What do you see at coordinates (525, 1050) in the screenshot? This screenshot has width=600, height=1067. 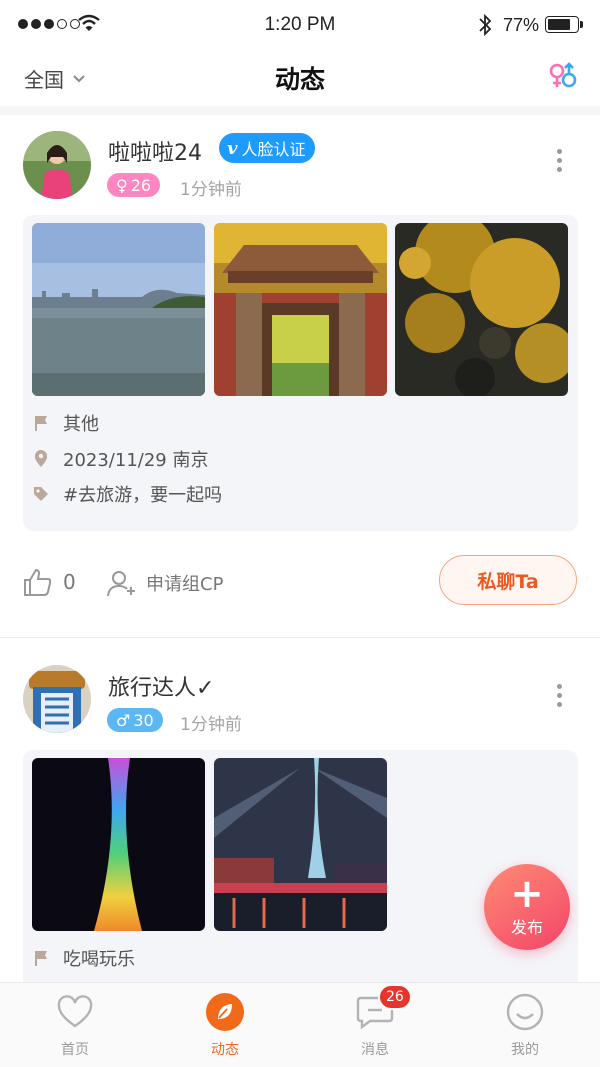 I see `tab-profile-label: 我的` at bounding box center [525, 1050].